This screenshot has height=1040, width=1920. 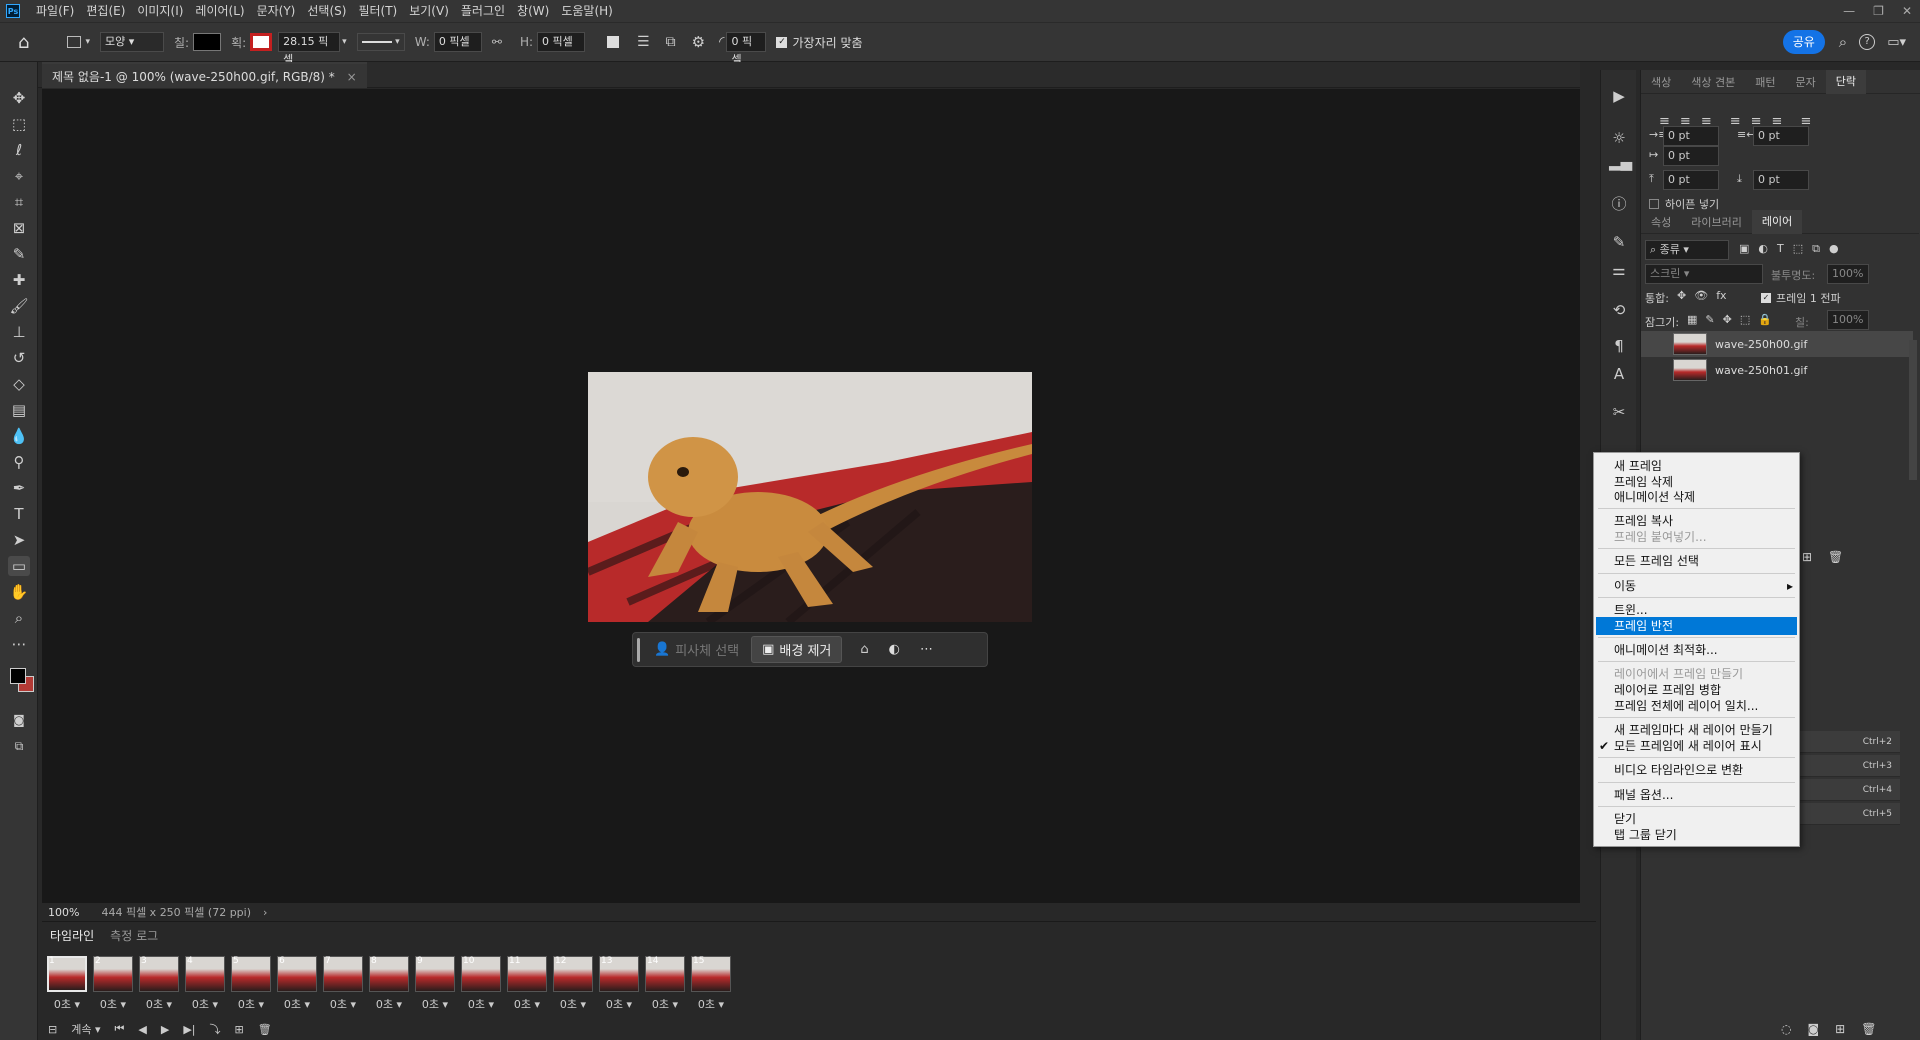 I want to click on filter-smart-object-icon: ⧉, so click(x=1816, y=249).